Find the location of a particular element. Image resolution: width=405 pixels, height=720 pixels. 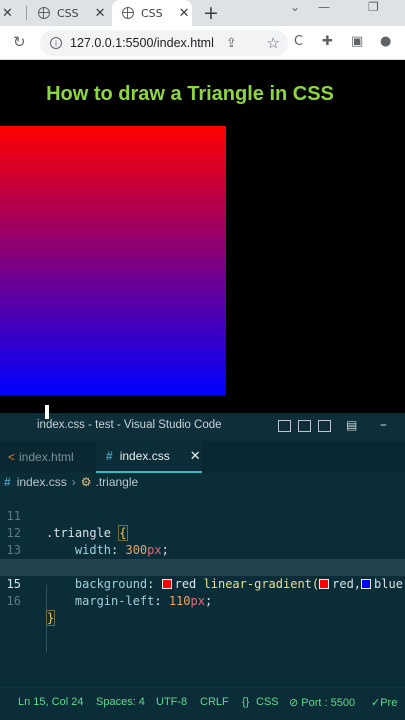

eol-status: CRLF is located at coordinates (214, 702).